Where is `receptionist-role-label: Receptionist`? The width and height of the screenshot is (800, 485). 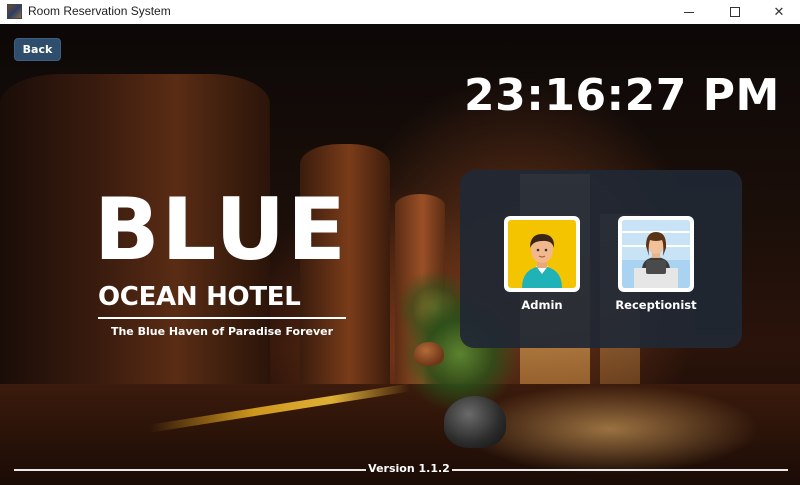 receptionist-role-label: Receptionist is located at coordinates (656, 305).